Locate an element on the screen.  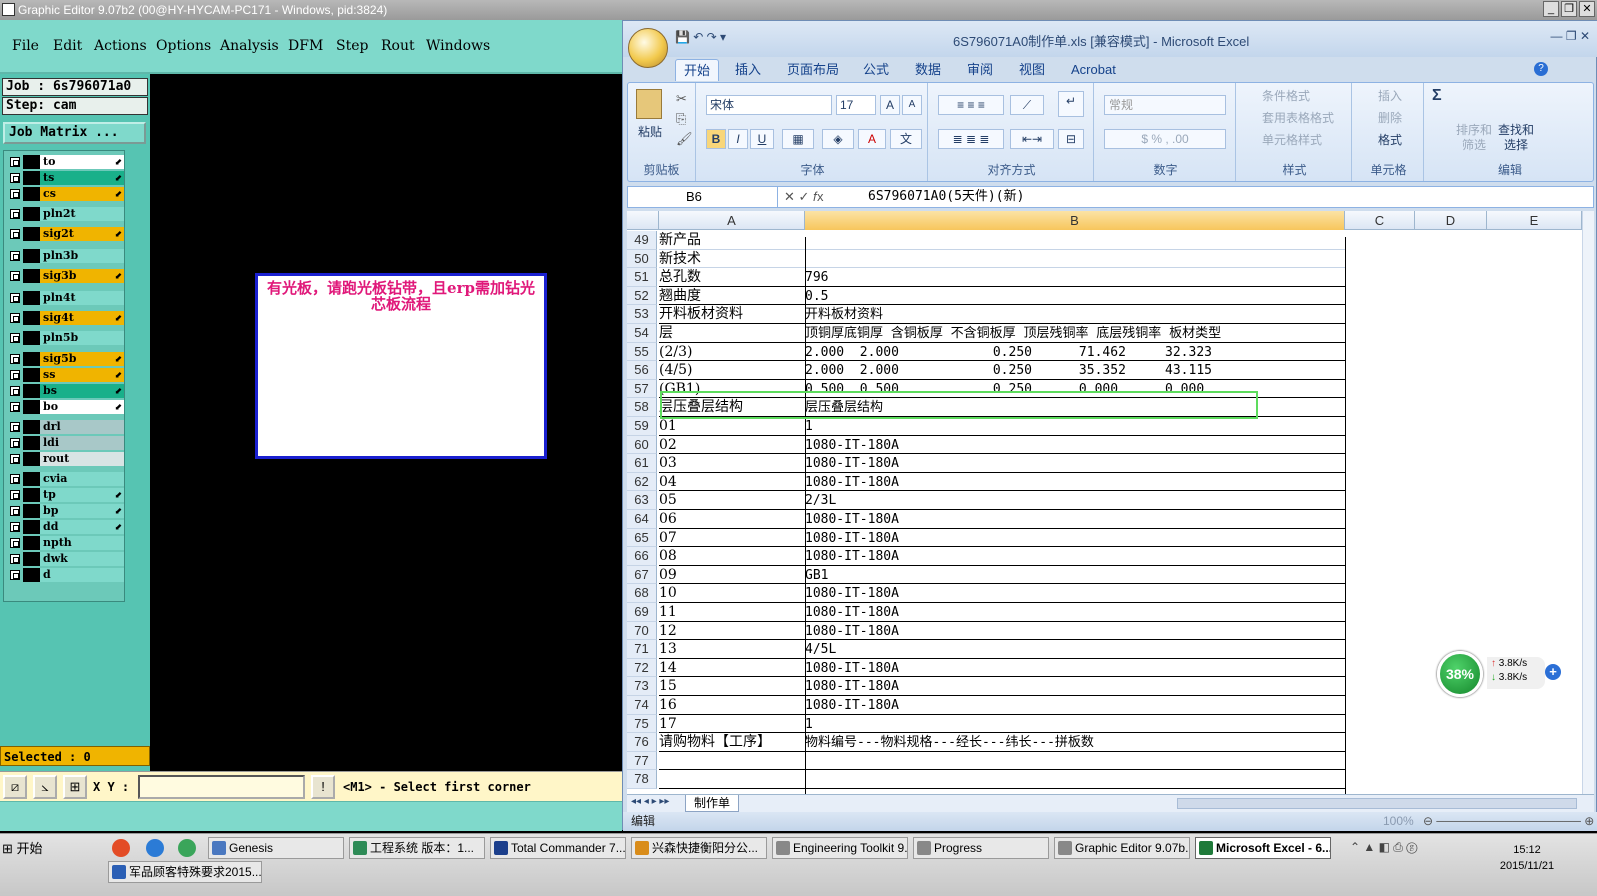
cell-b: 2.000 2.000 0.250 71.462 32.323 is located at coordinates (1008, 352).